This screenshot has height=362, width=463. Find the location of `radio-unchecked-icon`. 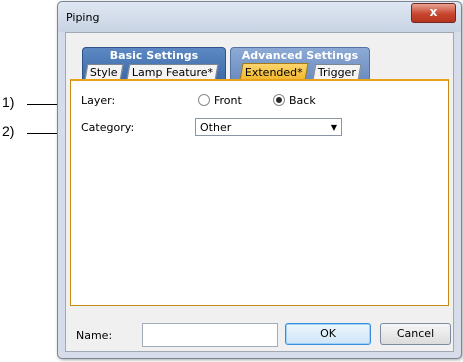

radio-unchecked-icon is located at coordinates (204, 100).